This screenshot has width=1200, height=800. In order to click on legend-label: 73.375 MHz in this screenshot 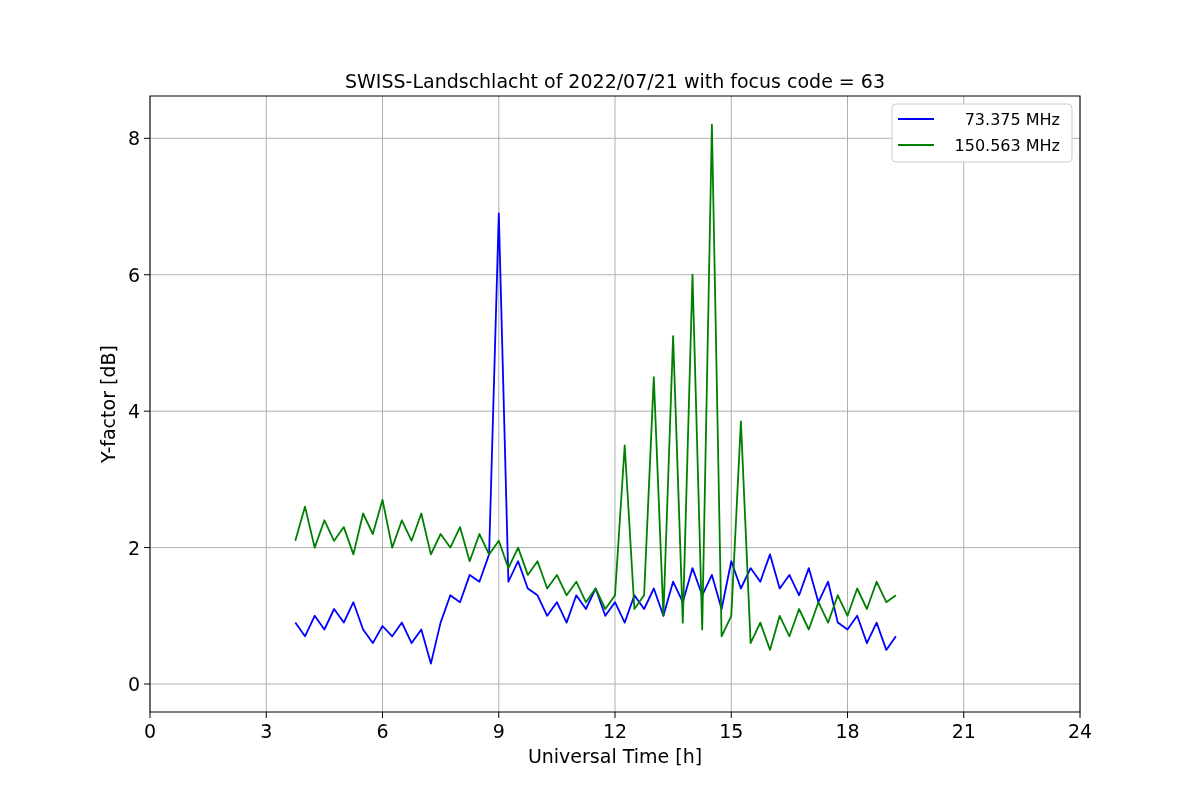, I will do `click(1012, 119)`.